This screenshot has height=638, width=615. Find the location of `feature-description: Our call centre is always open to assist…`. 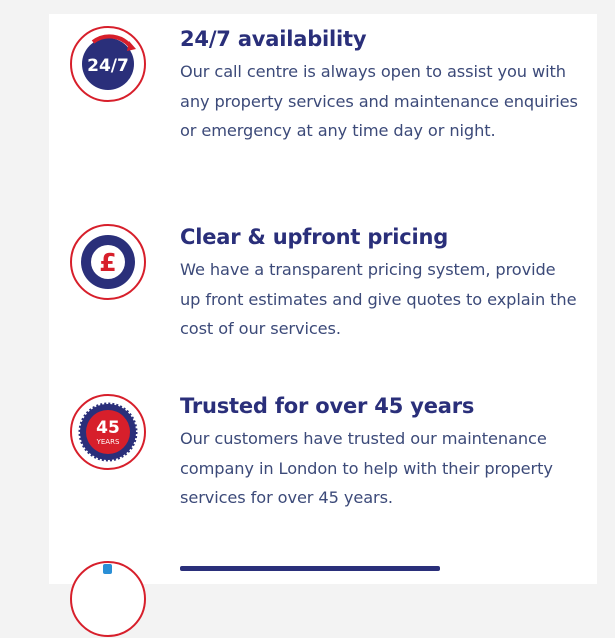

feature-description: Our call centre is always open to assist… is located at coordinates (379, 101).